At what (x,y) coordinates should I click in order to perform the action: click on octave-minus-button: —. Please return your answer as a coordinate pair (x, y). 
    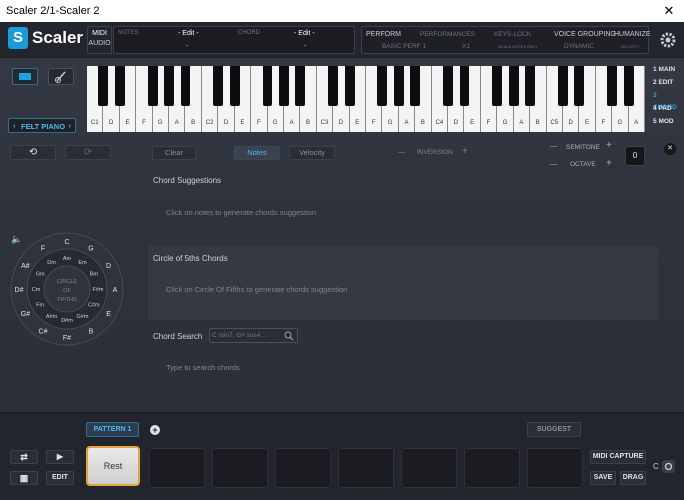
    Looking at the image, I should click on (553, 164).